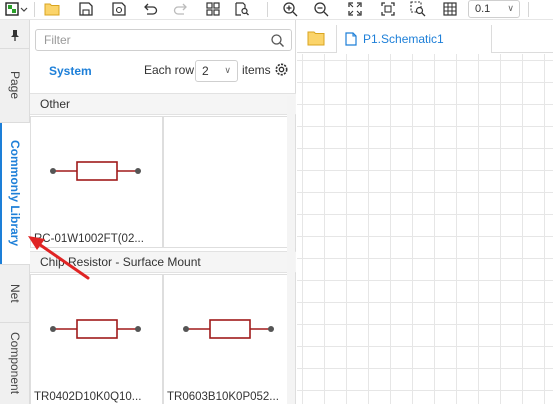 The width and height of the screenshot is (553, 404). I want to click on items-per-row-select: 2 ∨, so click(216, 71).